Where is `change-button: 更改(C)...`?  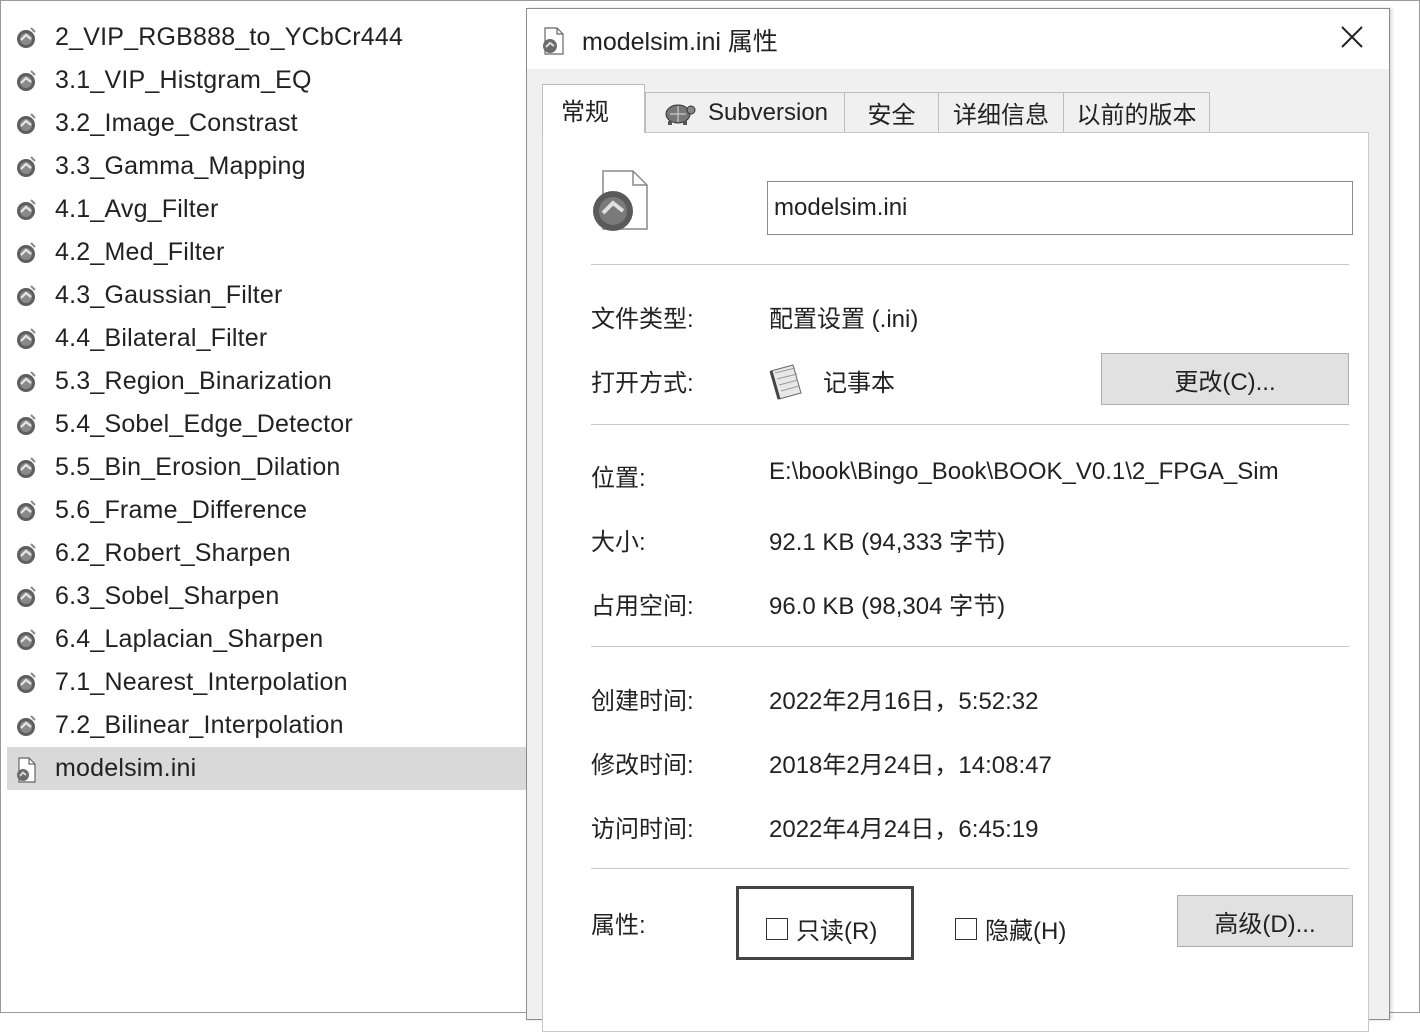
change-button: 更改(C)... is located at coordinates (1225, 379).